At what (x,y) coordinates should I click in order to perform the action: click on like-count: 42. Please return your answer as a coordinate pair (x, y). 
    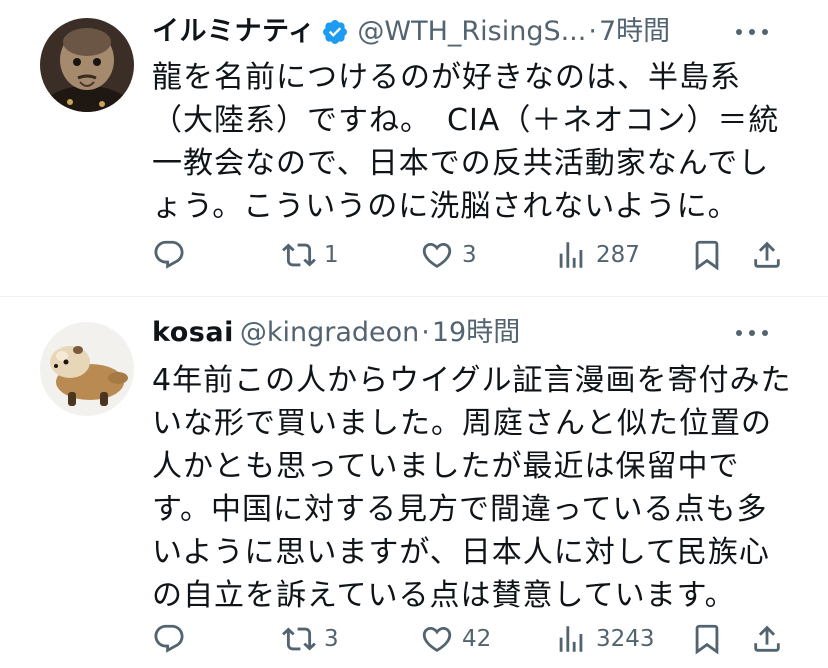
    Looking at the image, I should click on (477, 639).